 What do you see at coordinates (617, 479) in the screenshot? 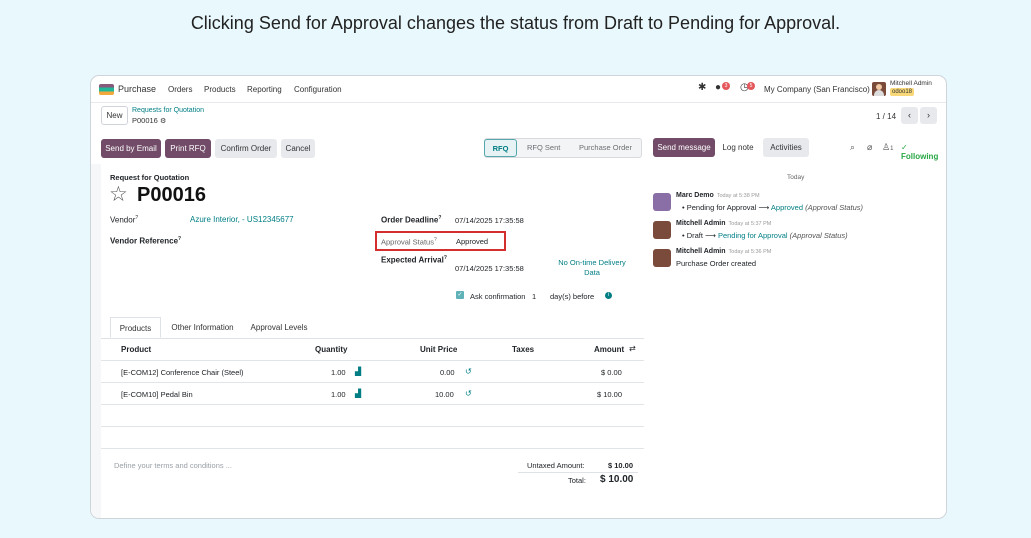
I see `total-value: $ 10.00` at bounding box center [617, 479].